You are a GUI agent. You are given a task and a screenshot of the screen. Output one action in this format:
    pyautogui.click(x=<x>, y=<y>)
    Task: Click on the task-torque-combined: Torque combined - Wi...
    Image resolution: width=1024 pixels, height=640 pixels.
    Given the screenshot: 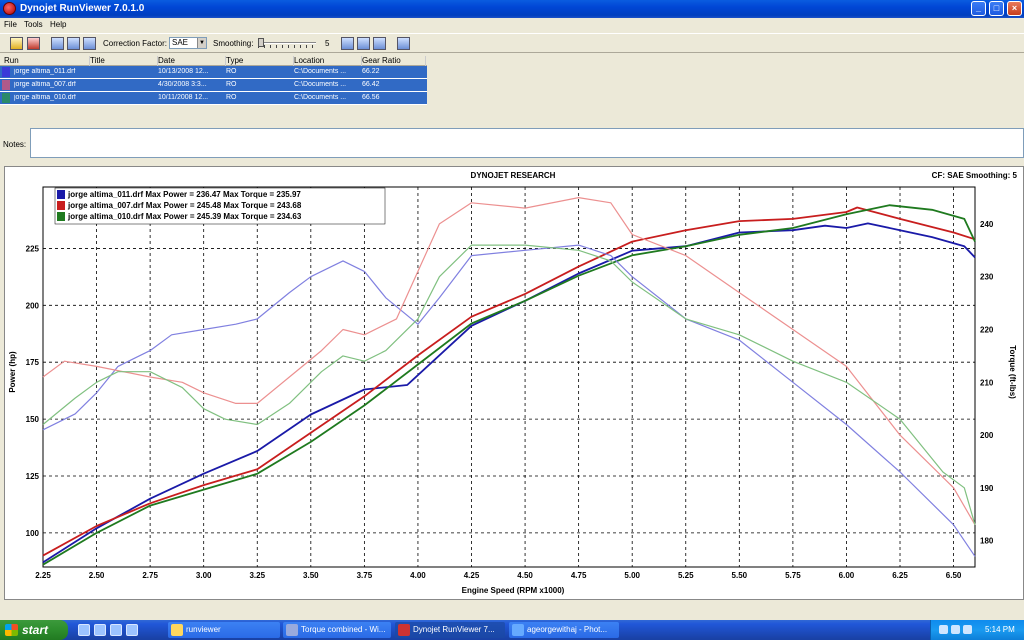 What is the action you would take?
    pyautogui.click(x=337, y=630)
    